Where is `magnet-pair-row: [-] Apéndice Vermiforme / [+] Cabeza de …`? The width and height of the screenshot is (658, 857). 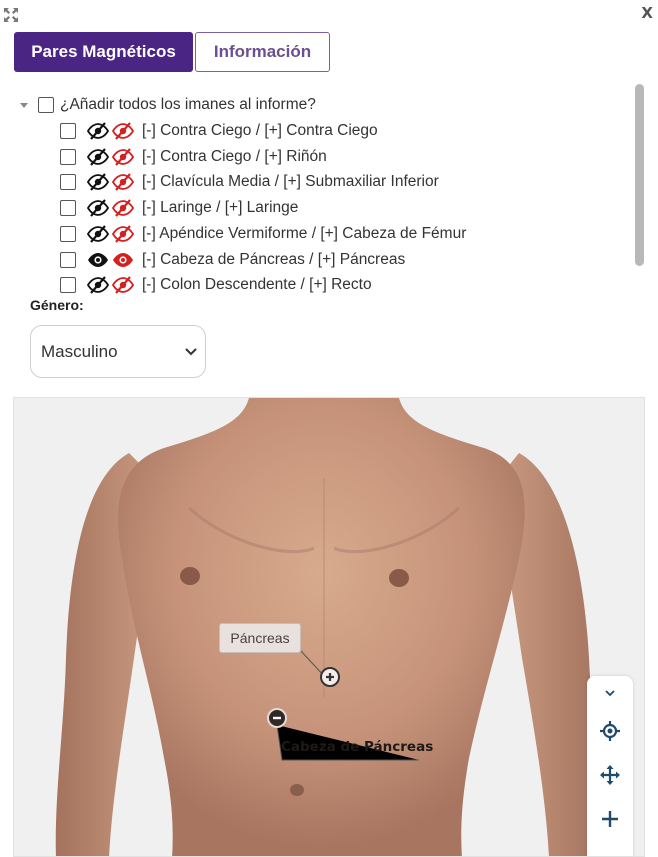
magnet-pair-row: [-] Apéndice Vermiforme / [+] Cabeza de … is located at coordinates (263, 234).